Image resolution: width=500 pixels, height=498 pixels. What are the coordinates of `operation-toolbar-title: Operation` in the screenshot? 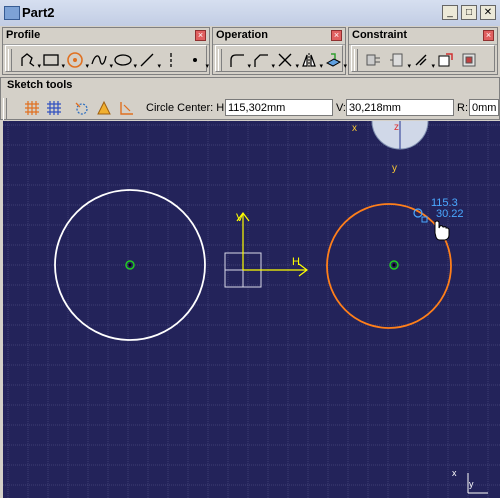 It's located at (242, 35).